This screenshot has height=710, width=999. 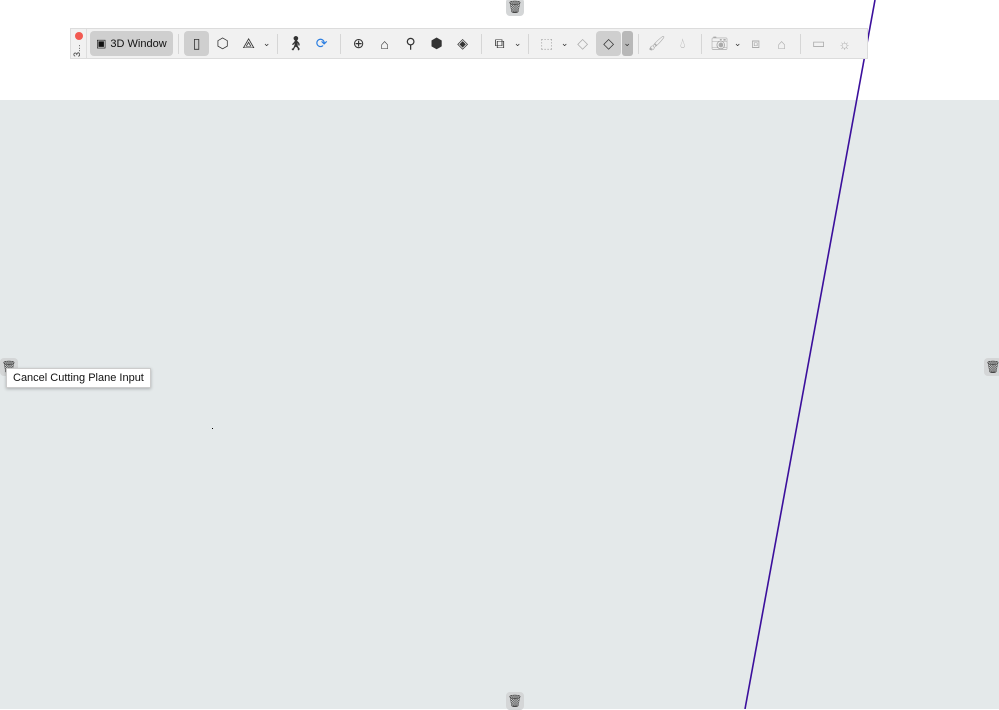 What do you see at coordinates (609, 43) in the screenshot?
I see `shading-icon: ◇` at bounding box center [609, 43].